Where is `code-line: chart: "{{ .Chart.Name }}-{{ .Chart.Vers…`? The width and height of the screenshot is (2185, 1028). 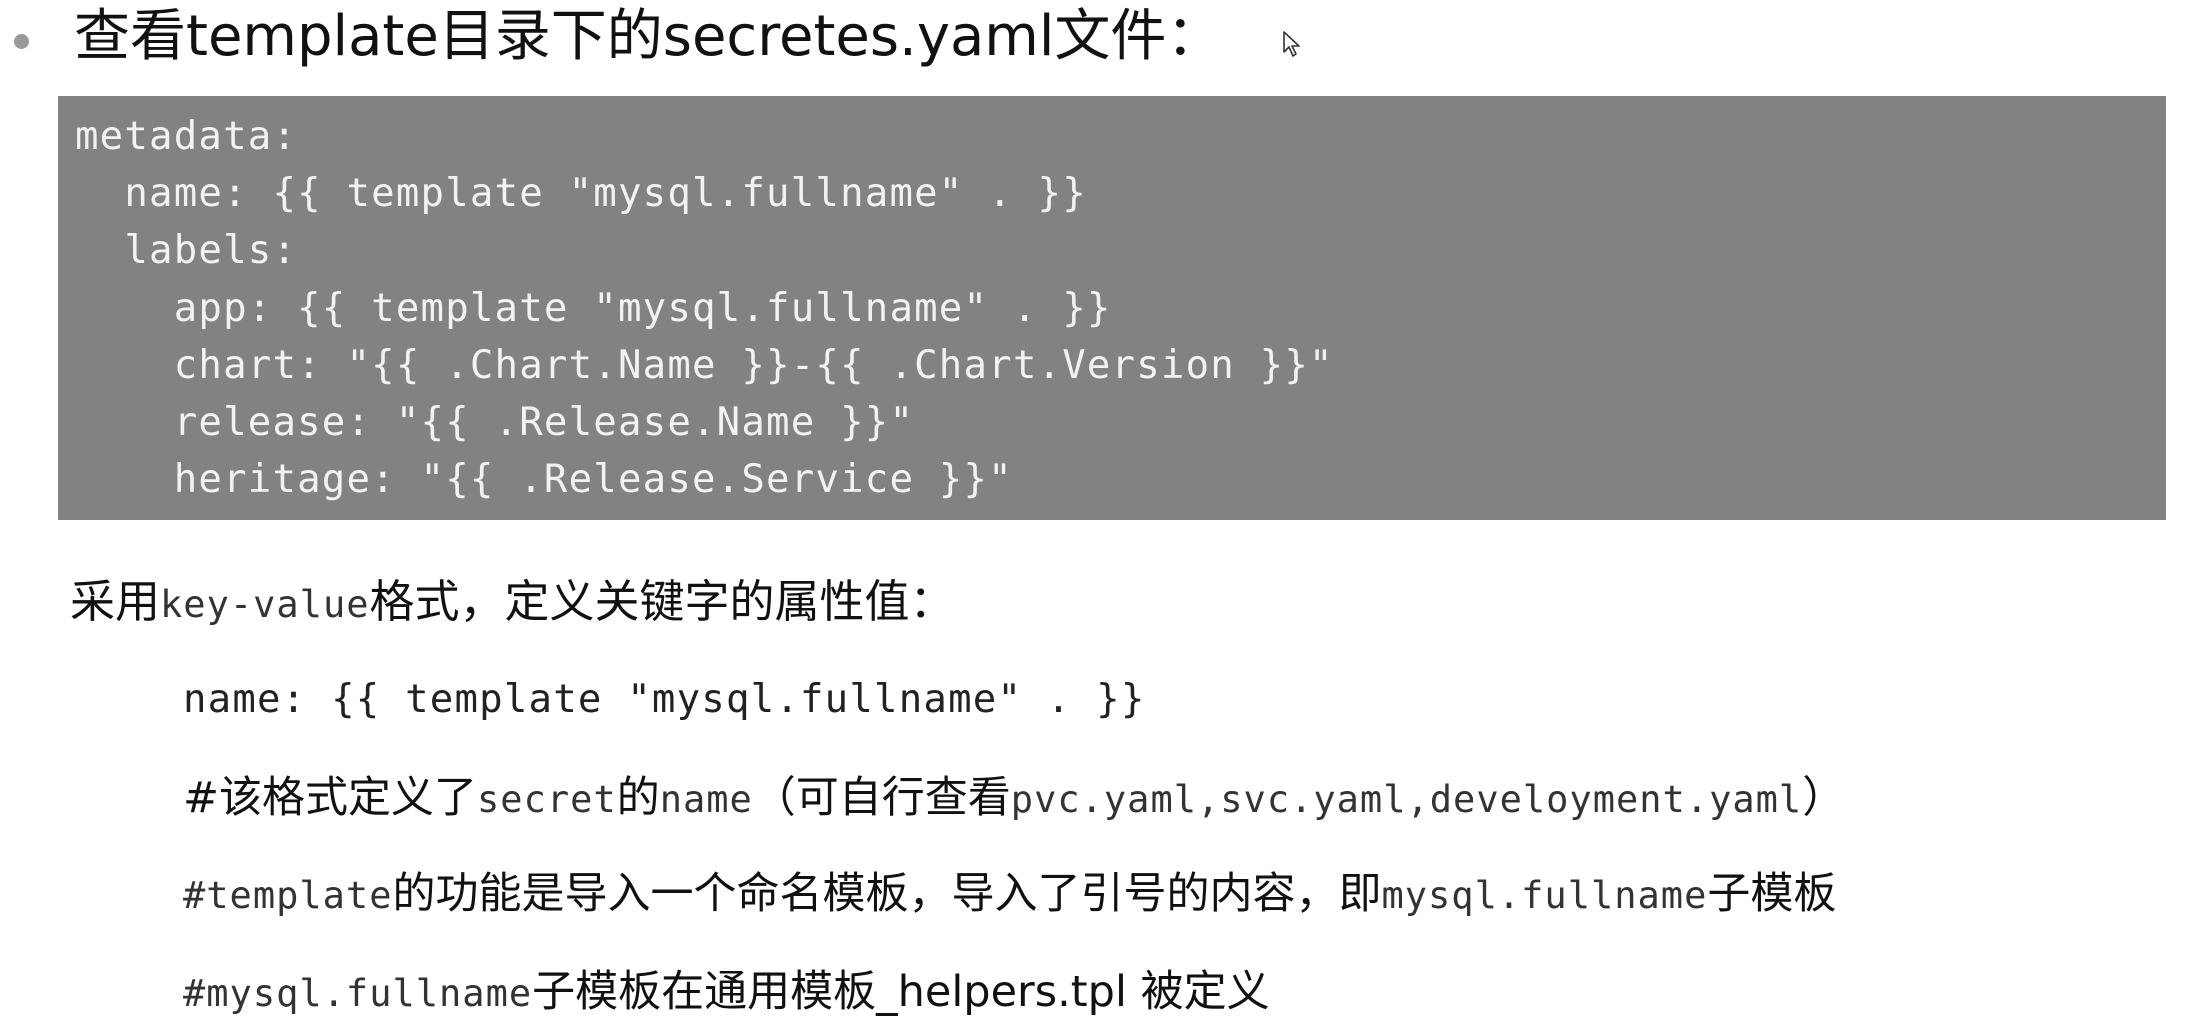
code-line: chart: "{{ .Chart.Name }}-{{ .Chart.Vers… is located at coordinates (704, 365).